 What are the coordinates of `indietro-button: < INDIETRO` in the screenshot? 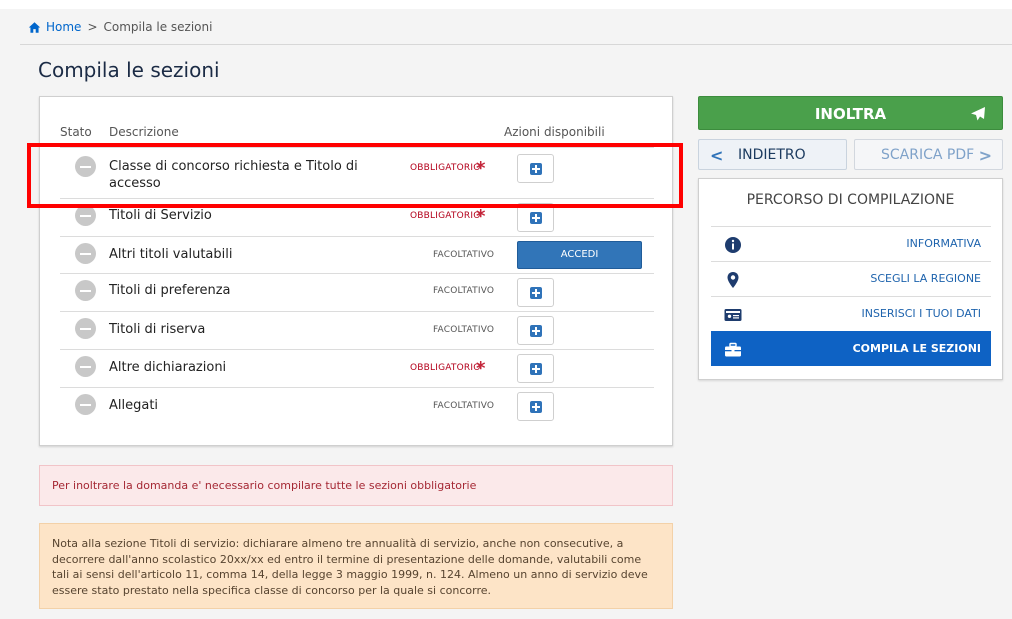 It's located at (772, 154).